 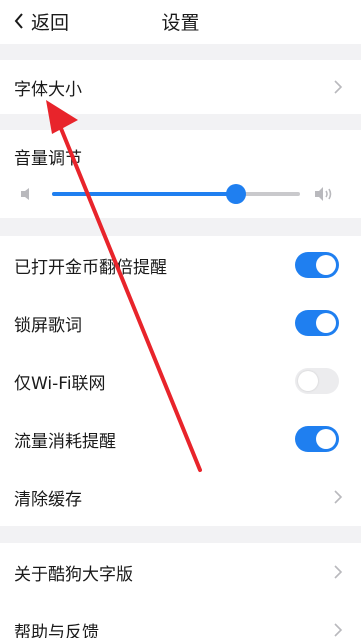 What do you see at coordinates (180, 497) in the screenshot?
I see `clear-cache-row: 清除缓存` at bounding box center [180, 497].